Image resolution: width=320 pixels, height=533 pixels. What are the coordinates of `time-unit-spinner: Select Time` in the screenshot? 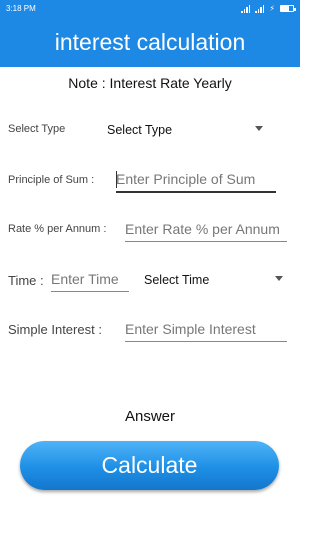 It's located at (213, 279).